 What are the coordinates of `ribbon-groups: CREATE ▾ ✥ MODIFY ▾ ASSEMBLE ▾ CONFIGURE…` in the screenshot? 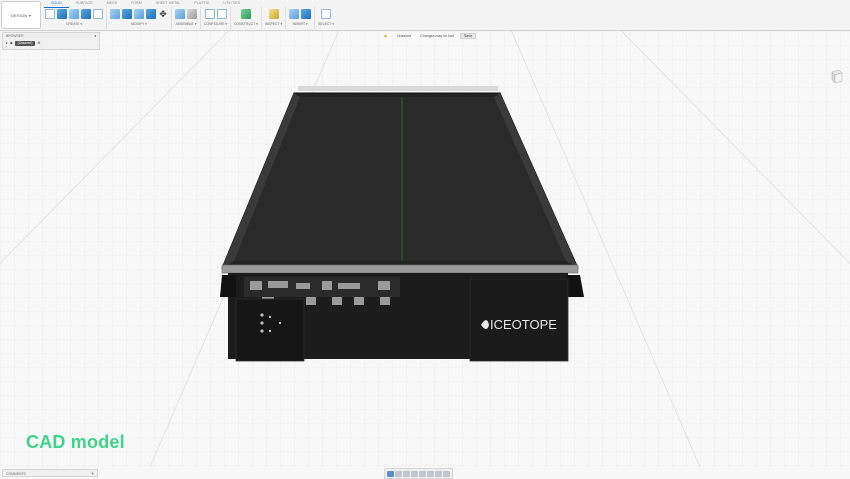 It's located at (189, 18).